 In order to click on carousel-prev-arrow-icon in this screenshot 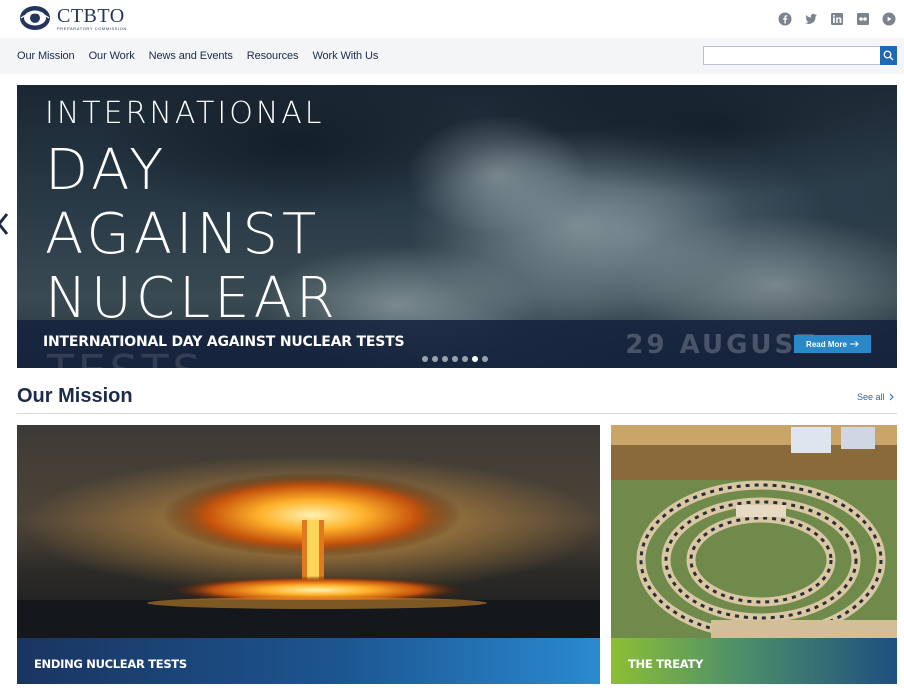, I will do `click(5, 224)`.